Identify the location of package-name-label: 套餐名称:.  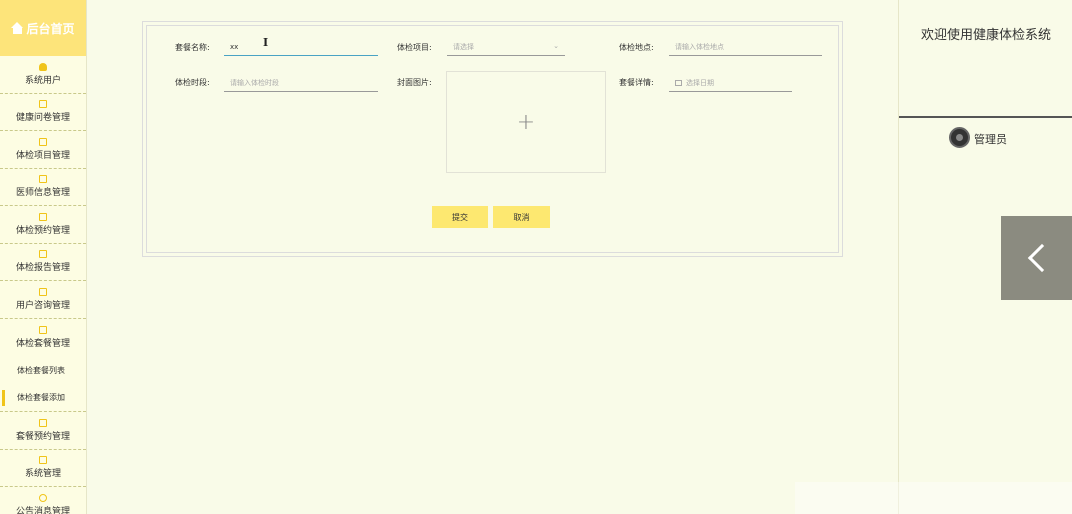
(192, 47).